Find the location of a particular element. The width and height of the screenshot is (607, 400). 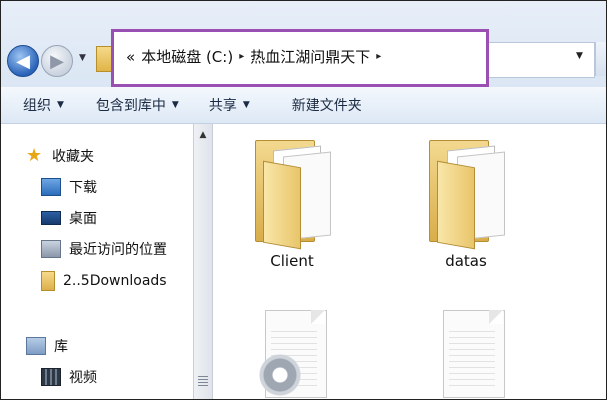

file-name: datas is located at coordinates (466, 261).